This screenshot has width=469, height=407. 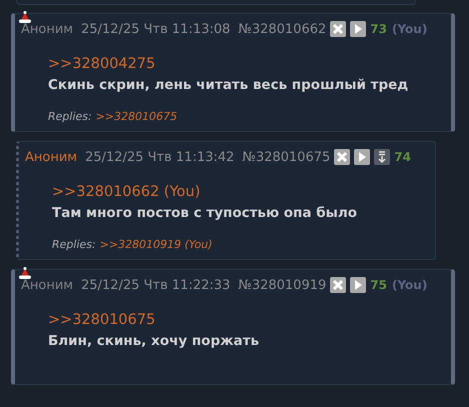 What do you see at coordinates (205, 213) in the screenshot?
I see `post-text: Там много постов с тупостью опа было` at bounding box center [205, 213].